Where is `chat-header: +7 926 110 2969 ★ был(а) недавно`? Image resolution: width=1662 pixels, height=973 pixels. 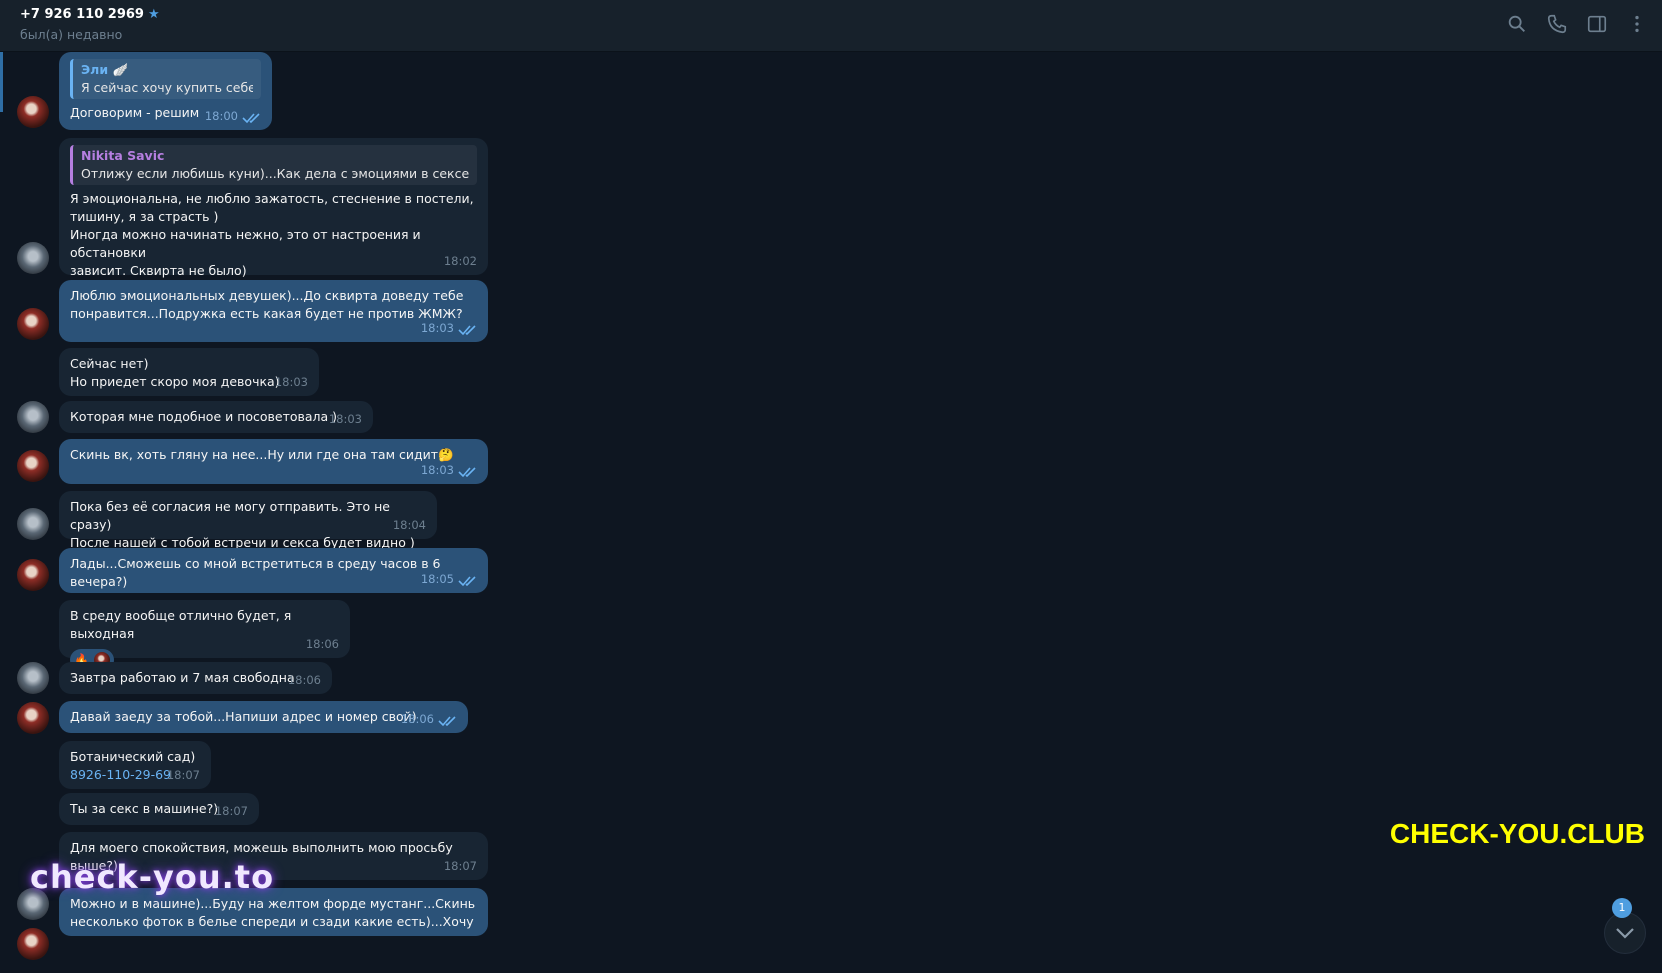 chat-header: +7 926 110 2969 ★ был(а) недавно is located at coordinates (831, 26).